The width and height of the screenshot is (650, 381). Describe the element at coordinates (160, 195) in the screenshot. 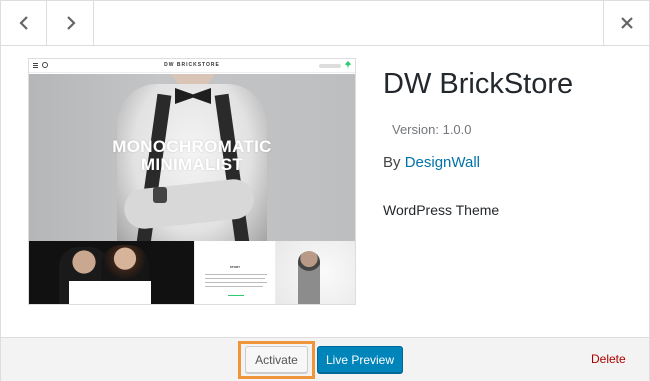

I see `watch-graphic` at that location.